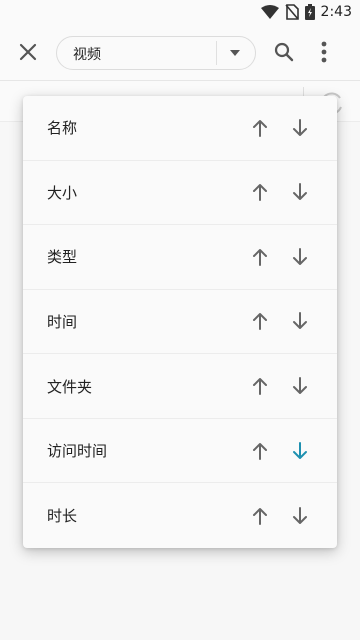 This screenshot has width=360, height=640. What do you see at coordinates (87, 55) in the screenshot?
I see `type-filter-value: 视频` at bounding box center [87, 55].